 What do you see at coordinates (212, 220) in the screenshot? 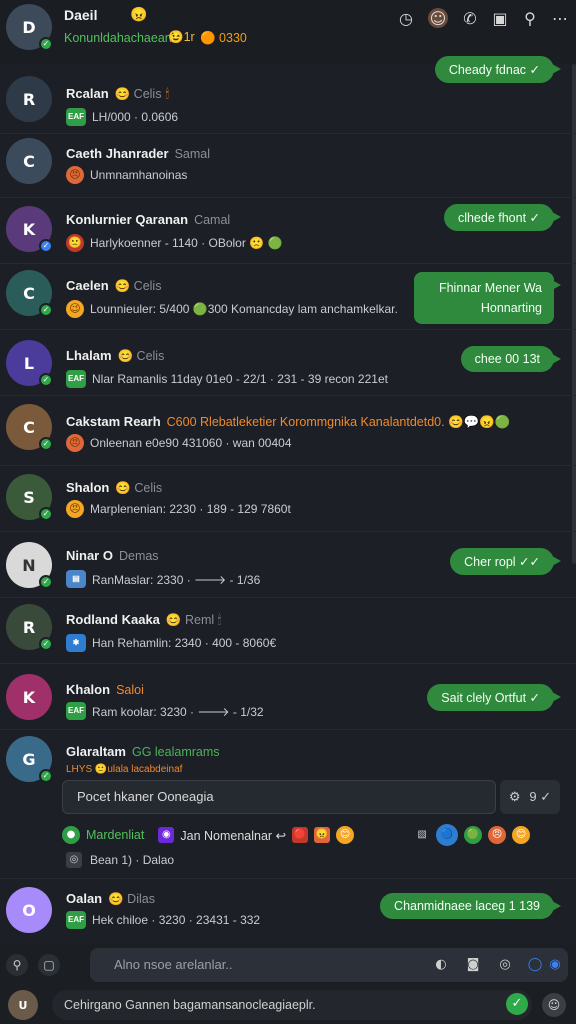
I see `chat-tag: Camal` at bounding box center [212, 220].